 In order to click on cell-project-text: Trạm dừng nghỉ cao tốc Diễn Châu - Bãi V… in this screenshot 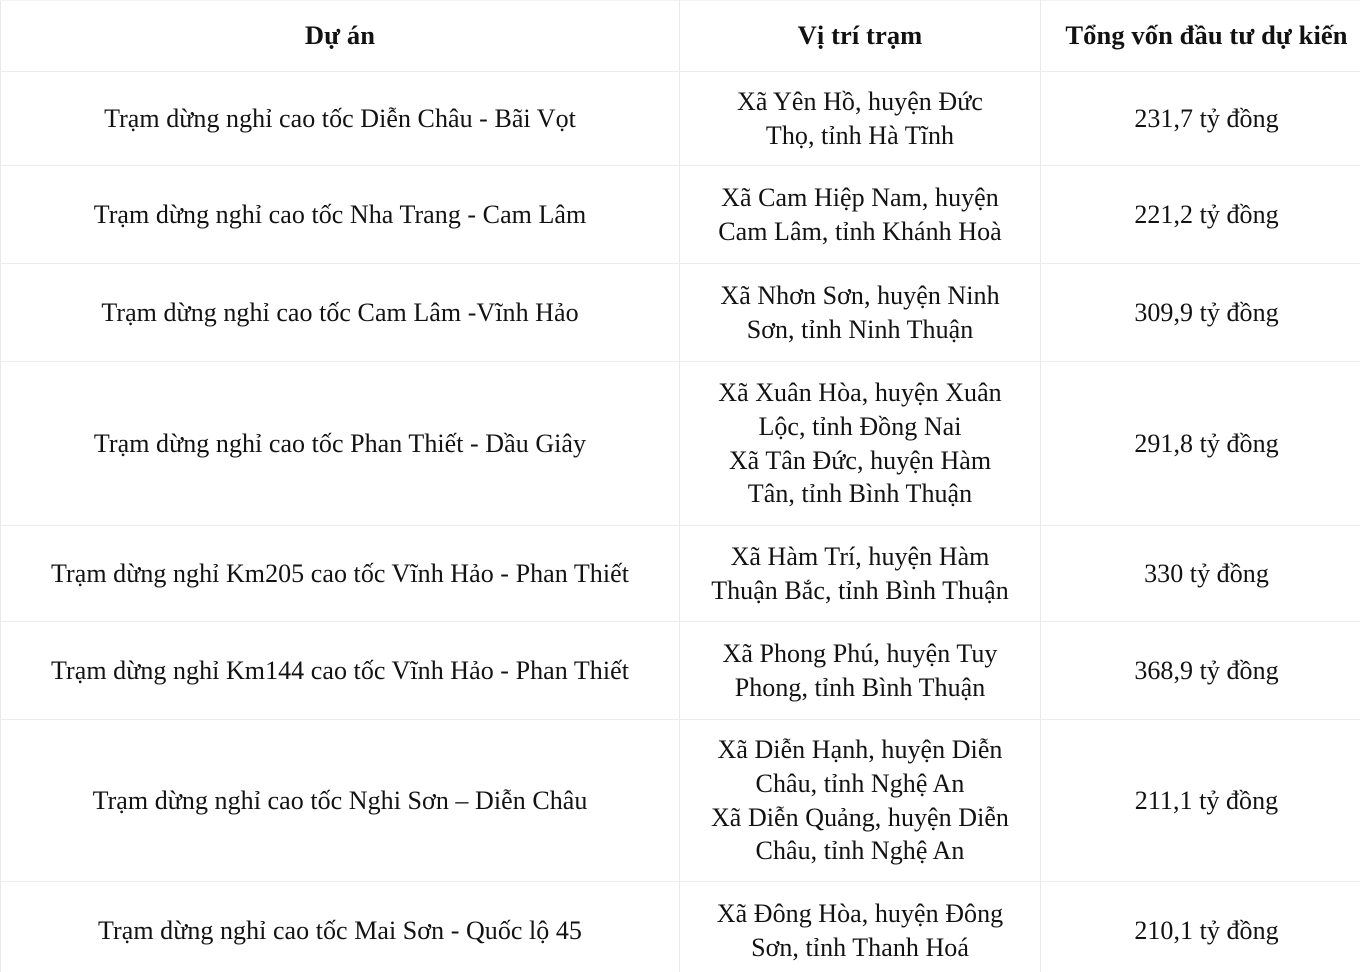, I will do `click(340, 118)`.